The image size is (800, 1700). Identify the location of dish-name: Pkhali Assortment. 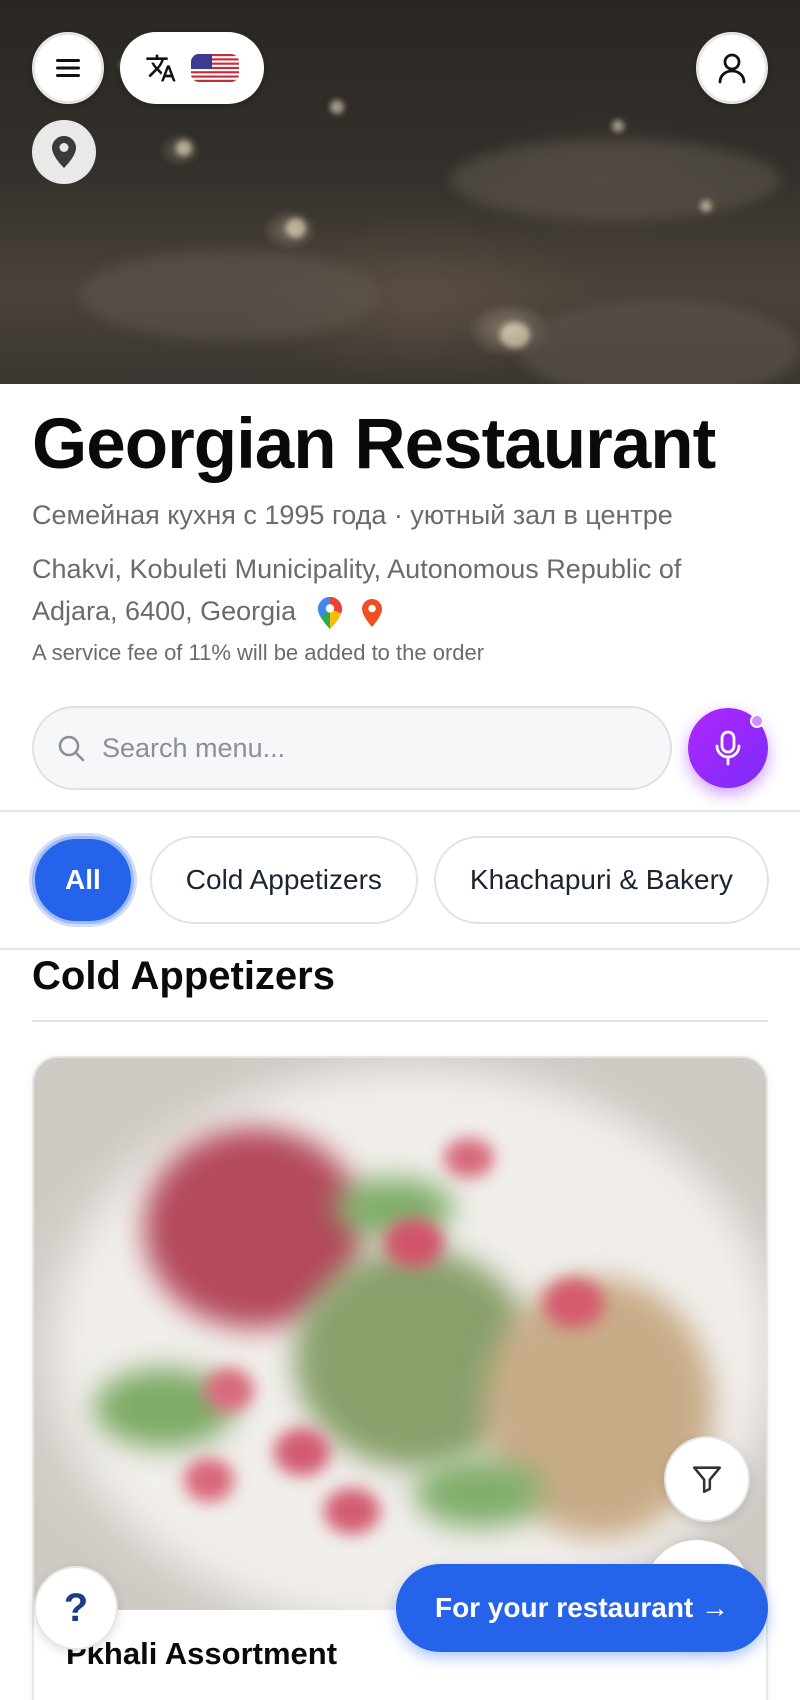
(202, 1653).